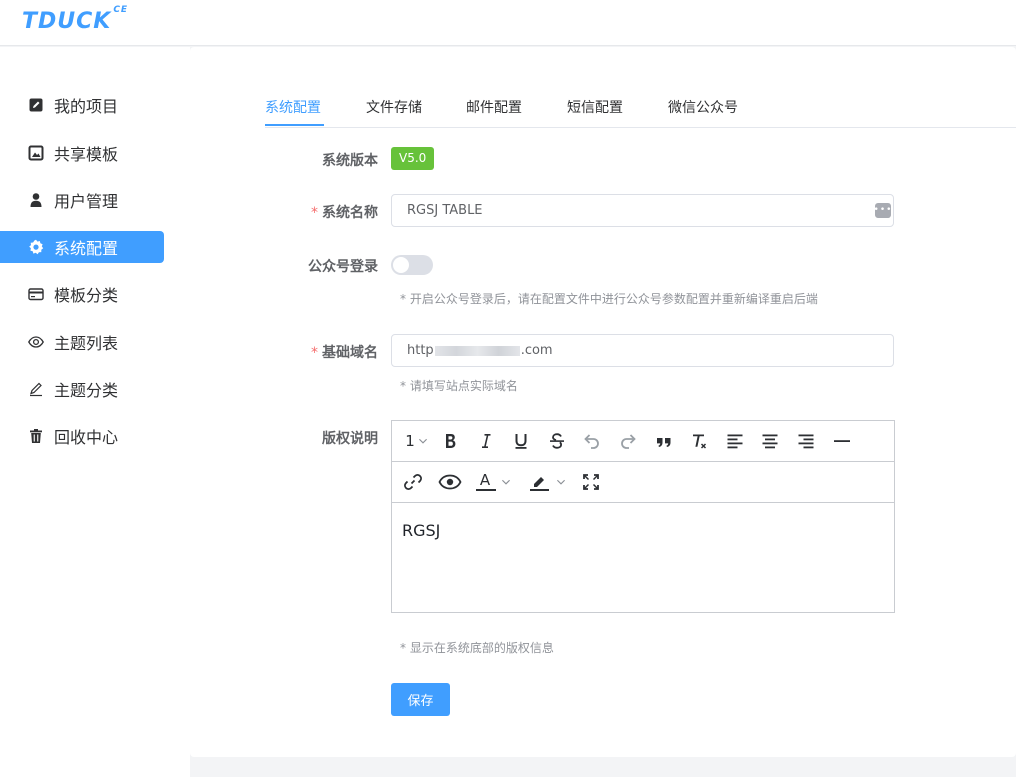 The image size is (1016, 777). What do you see at coordinates (496, 481) in the screenshot?
I see `font-color-select: A` at bounding box center [496, 481].